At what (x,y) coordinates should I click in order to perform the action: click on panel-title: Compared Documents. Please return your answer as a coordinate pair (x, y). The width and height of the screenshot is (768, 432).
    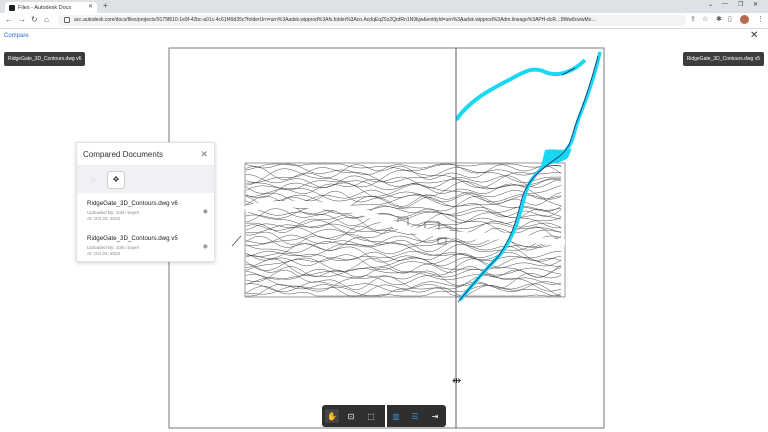
    Looking at the image, I should click on (123, 154).